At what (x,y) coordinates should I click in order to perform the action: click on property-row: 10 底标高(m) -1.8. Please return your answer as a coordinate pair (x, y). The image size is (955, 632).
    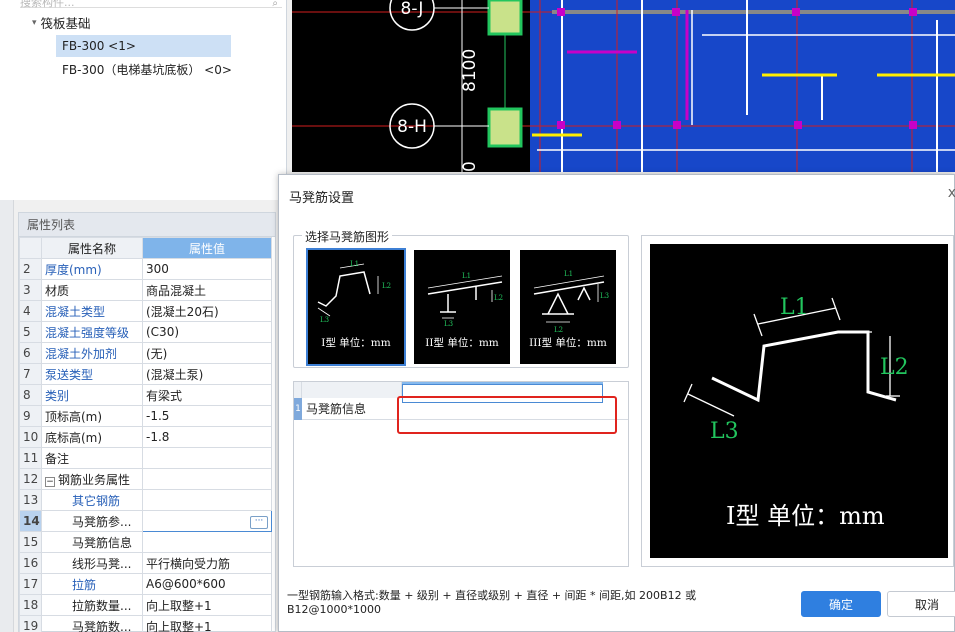
    Looking at the image, I should click on (145, 437).